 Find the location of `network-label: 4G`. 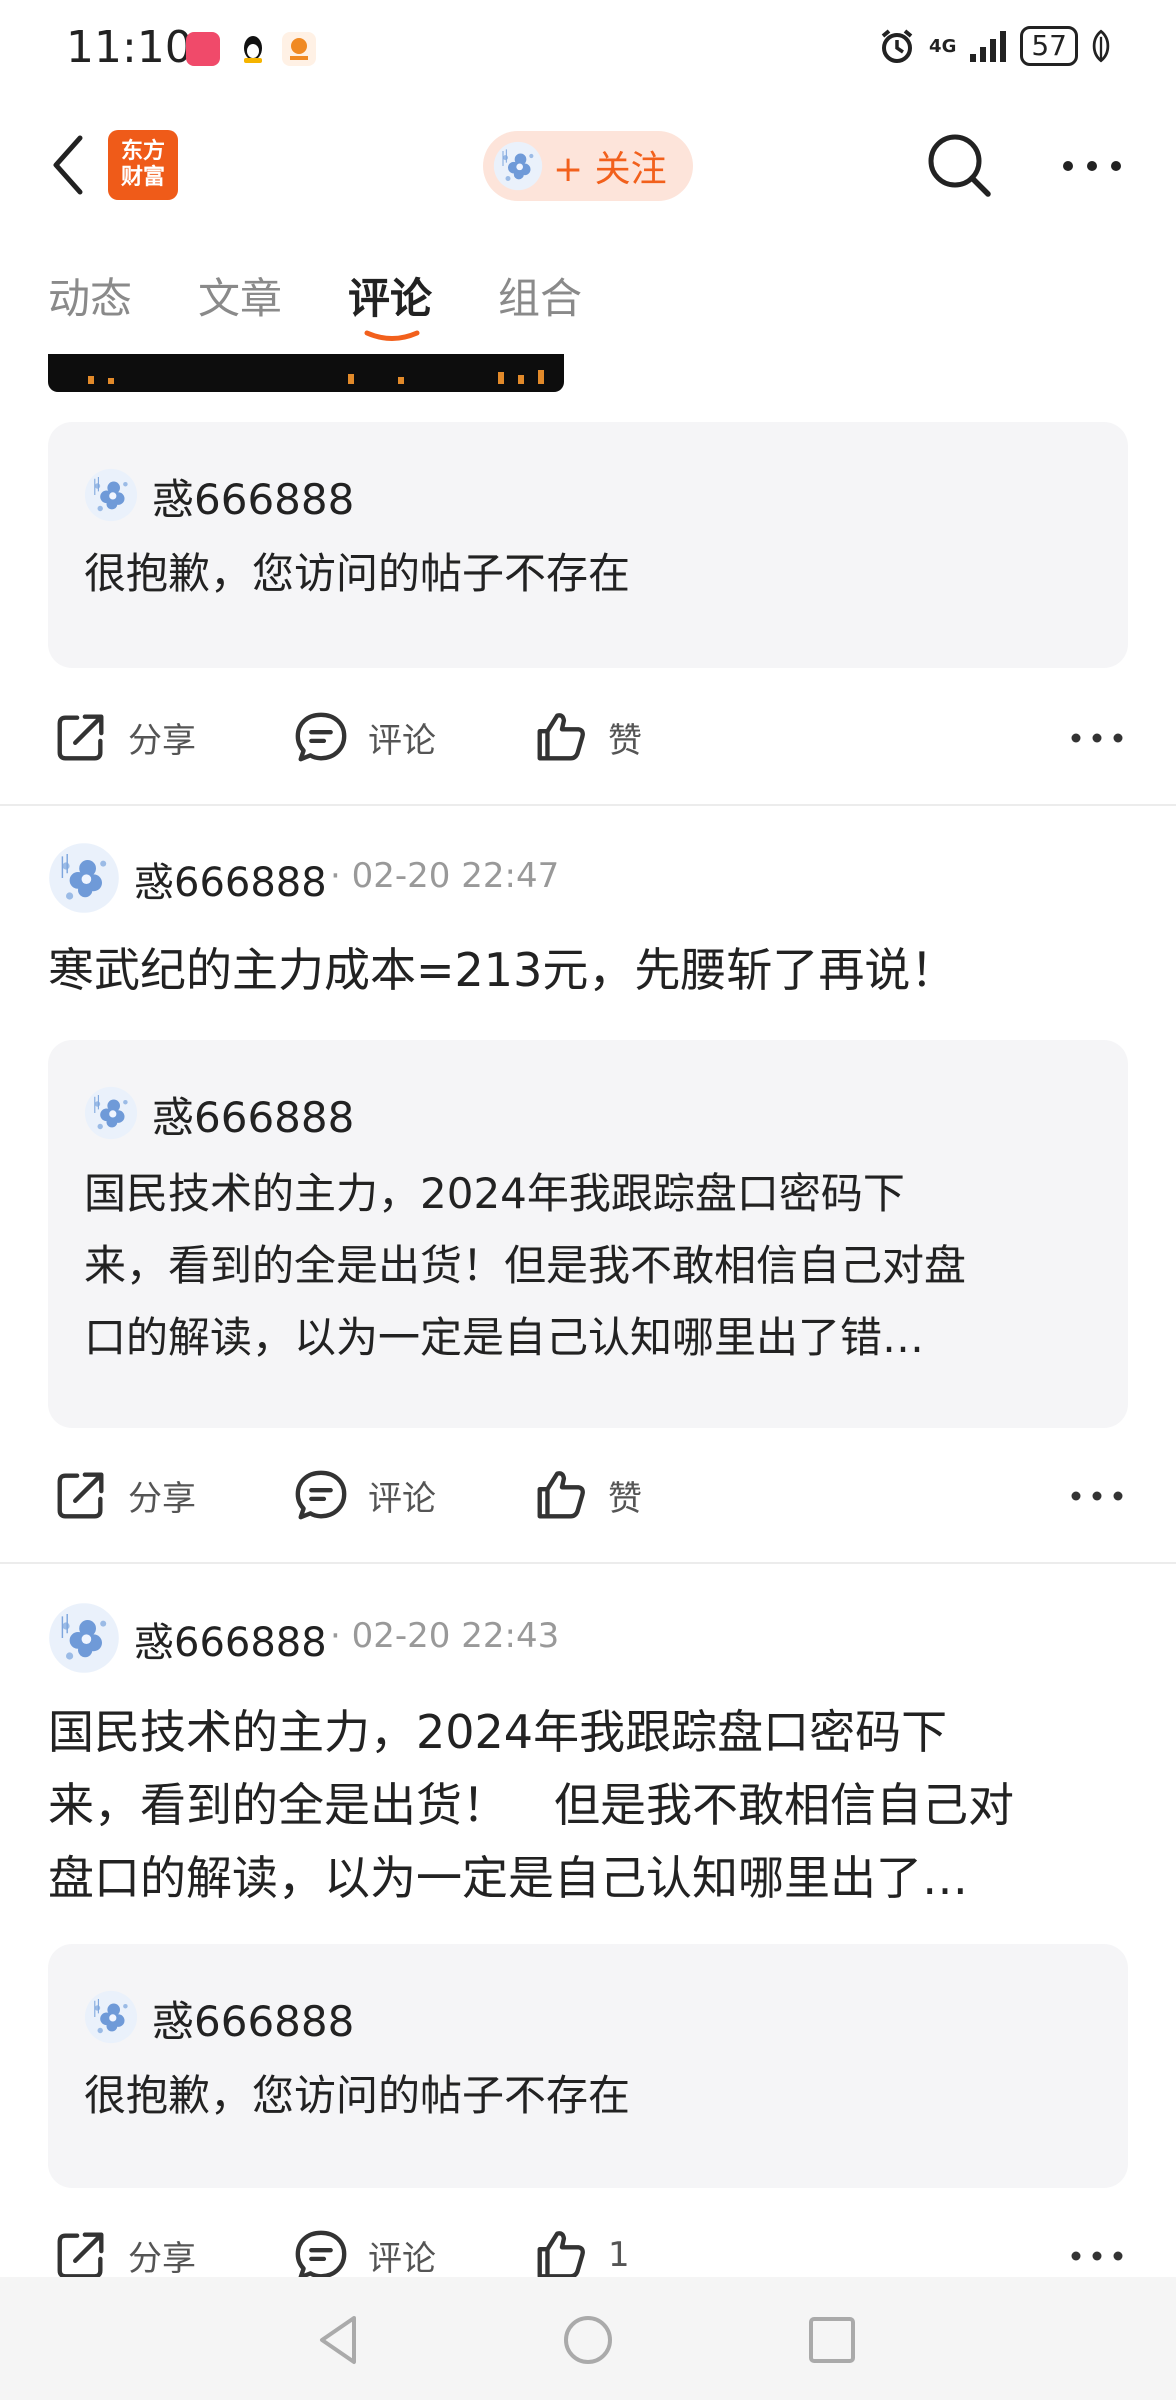

network-label: 4G is located at coordinates (943, 46).